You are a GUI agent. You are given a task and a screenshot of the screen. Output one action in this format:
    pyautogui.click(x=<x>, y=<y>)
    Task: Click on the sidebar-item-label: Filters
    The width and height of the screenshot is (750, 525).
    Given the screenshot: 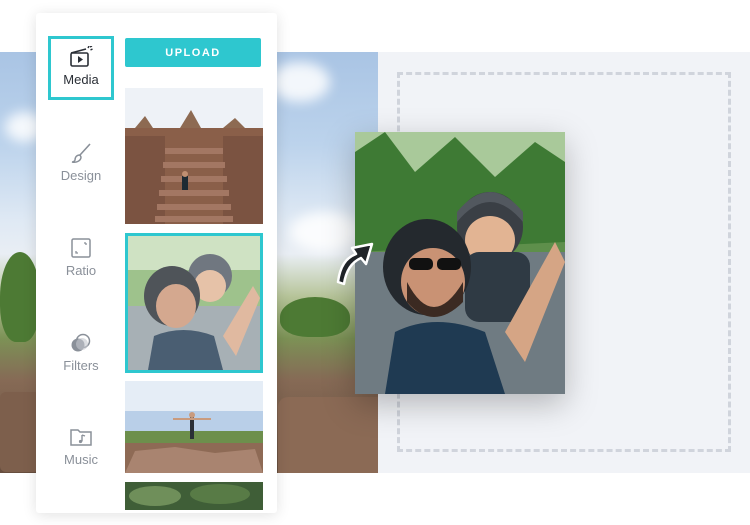 What is the action you would take?
    pyautogui.click(x=81, y=365)
    